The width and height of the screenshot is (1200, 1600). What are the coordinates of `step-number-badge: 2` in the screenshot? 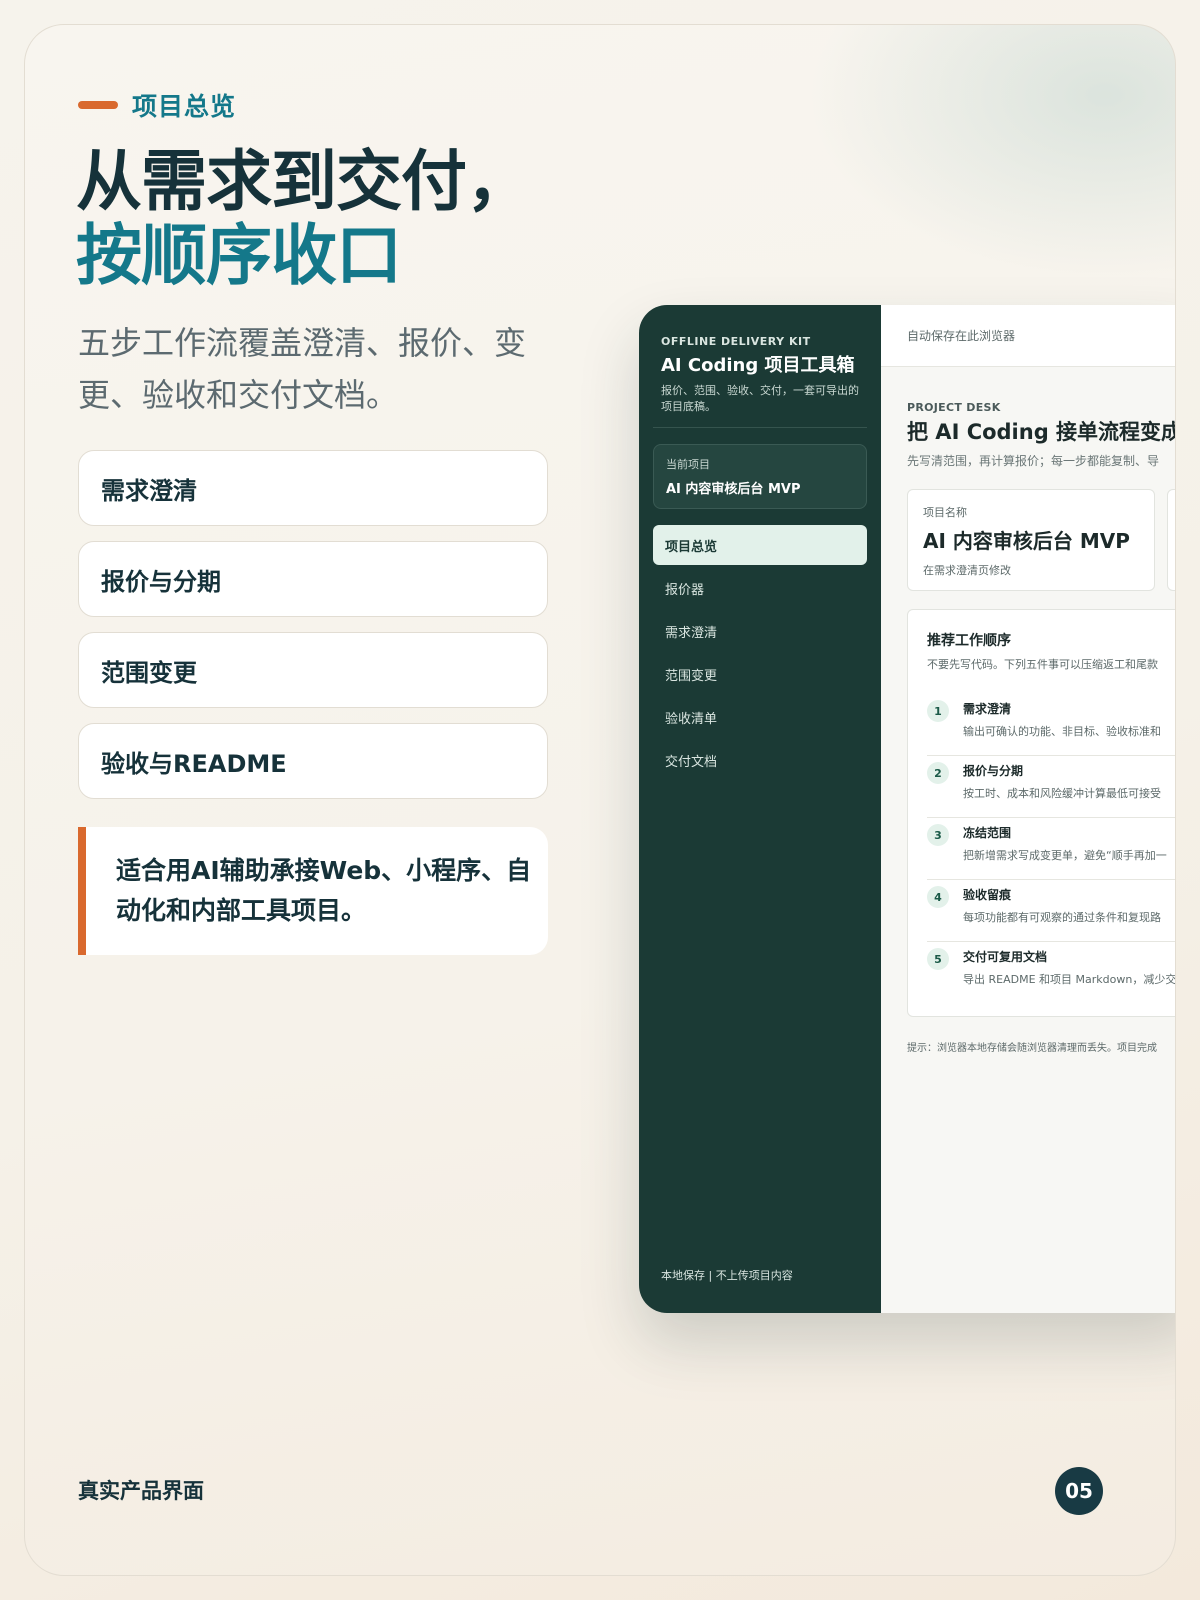 It's located at (938, 773).